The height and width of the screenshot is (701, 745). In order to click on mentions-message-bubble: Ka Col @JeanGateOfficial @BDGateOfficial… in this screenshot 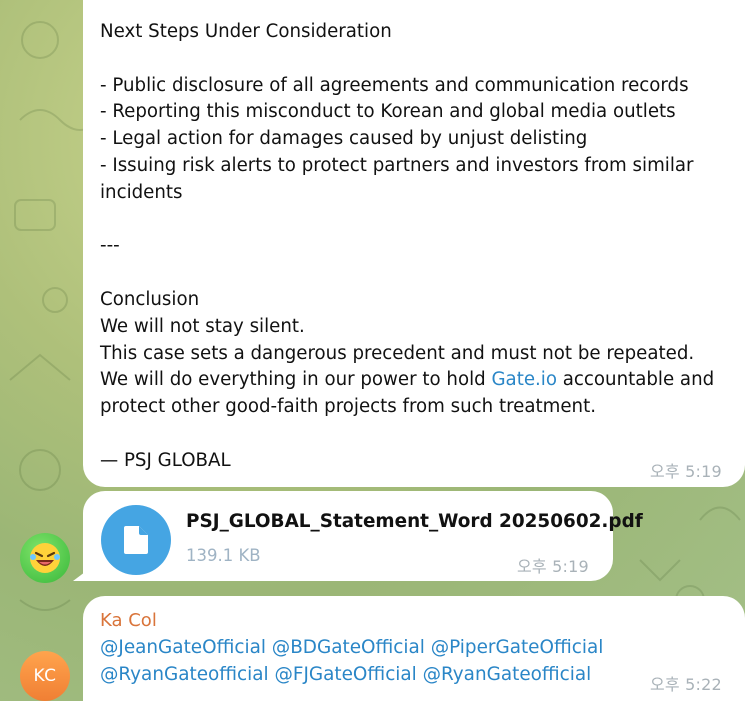, I will do `click(414, 648)`.